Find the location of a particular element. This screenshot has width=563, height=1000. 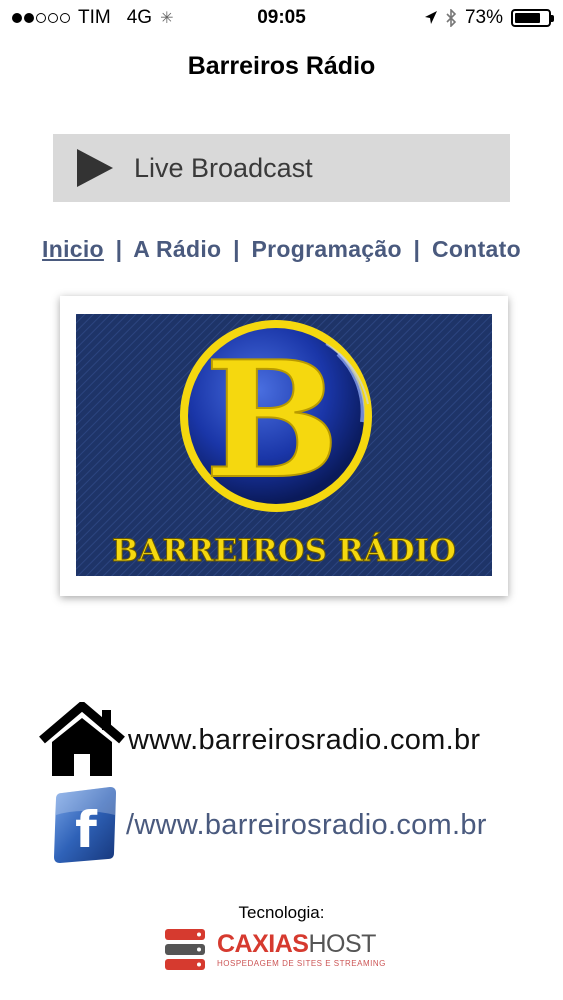

location-arrow-icon is located at coordinates (430, 17).